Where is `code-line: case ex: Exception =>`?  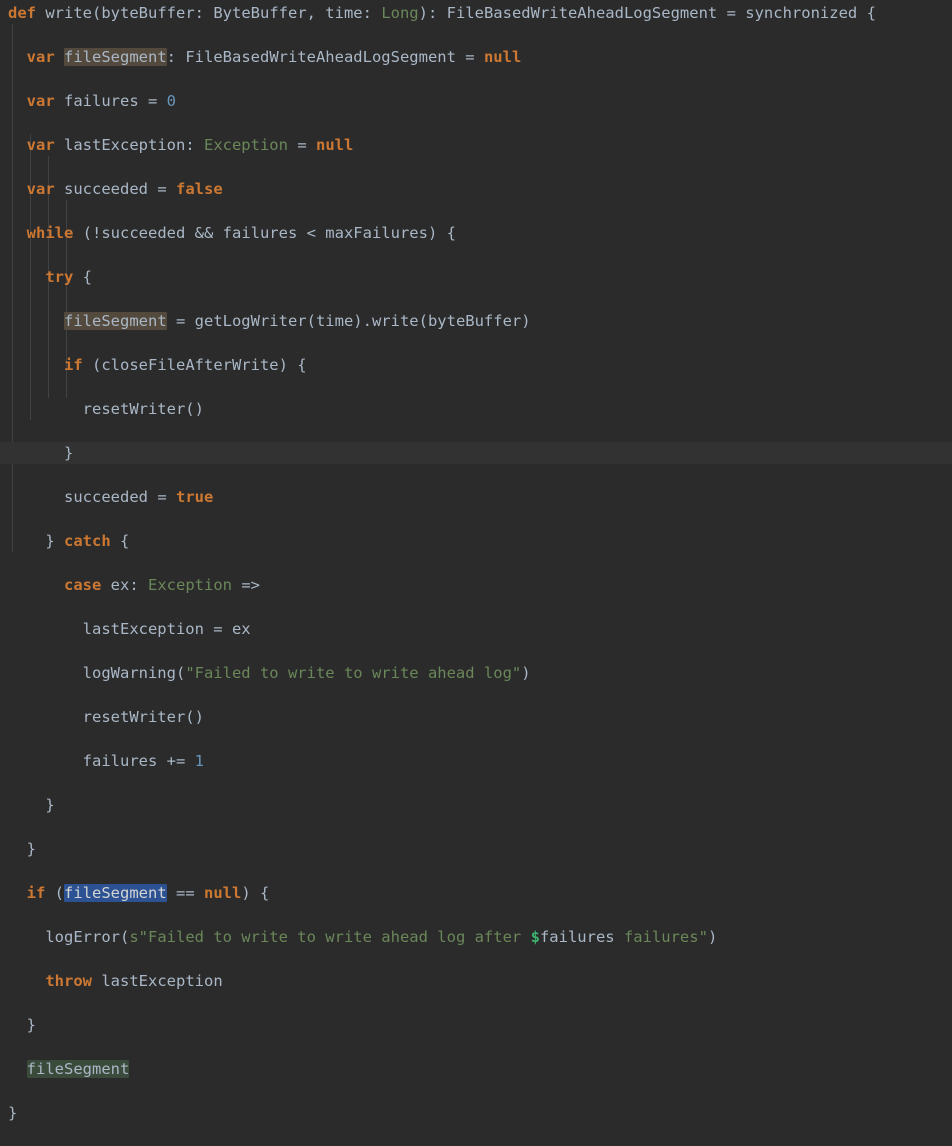 code-line: case ex: Exception => is located at coordinates (476, 585).